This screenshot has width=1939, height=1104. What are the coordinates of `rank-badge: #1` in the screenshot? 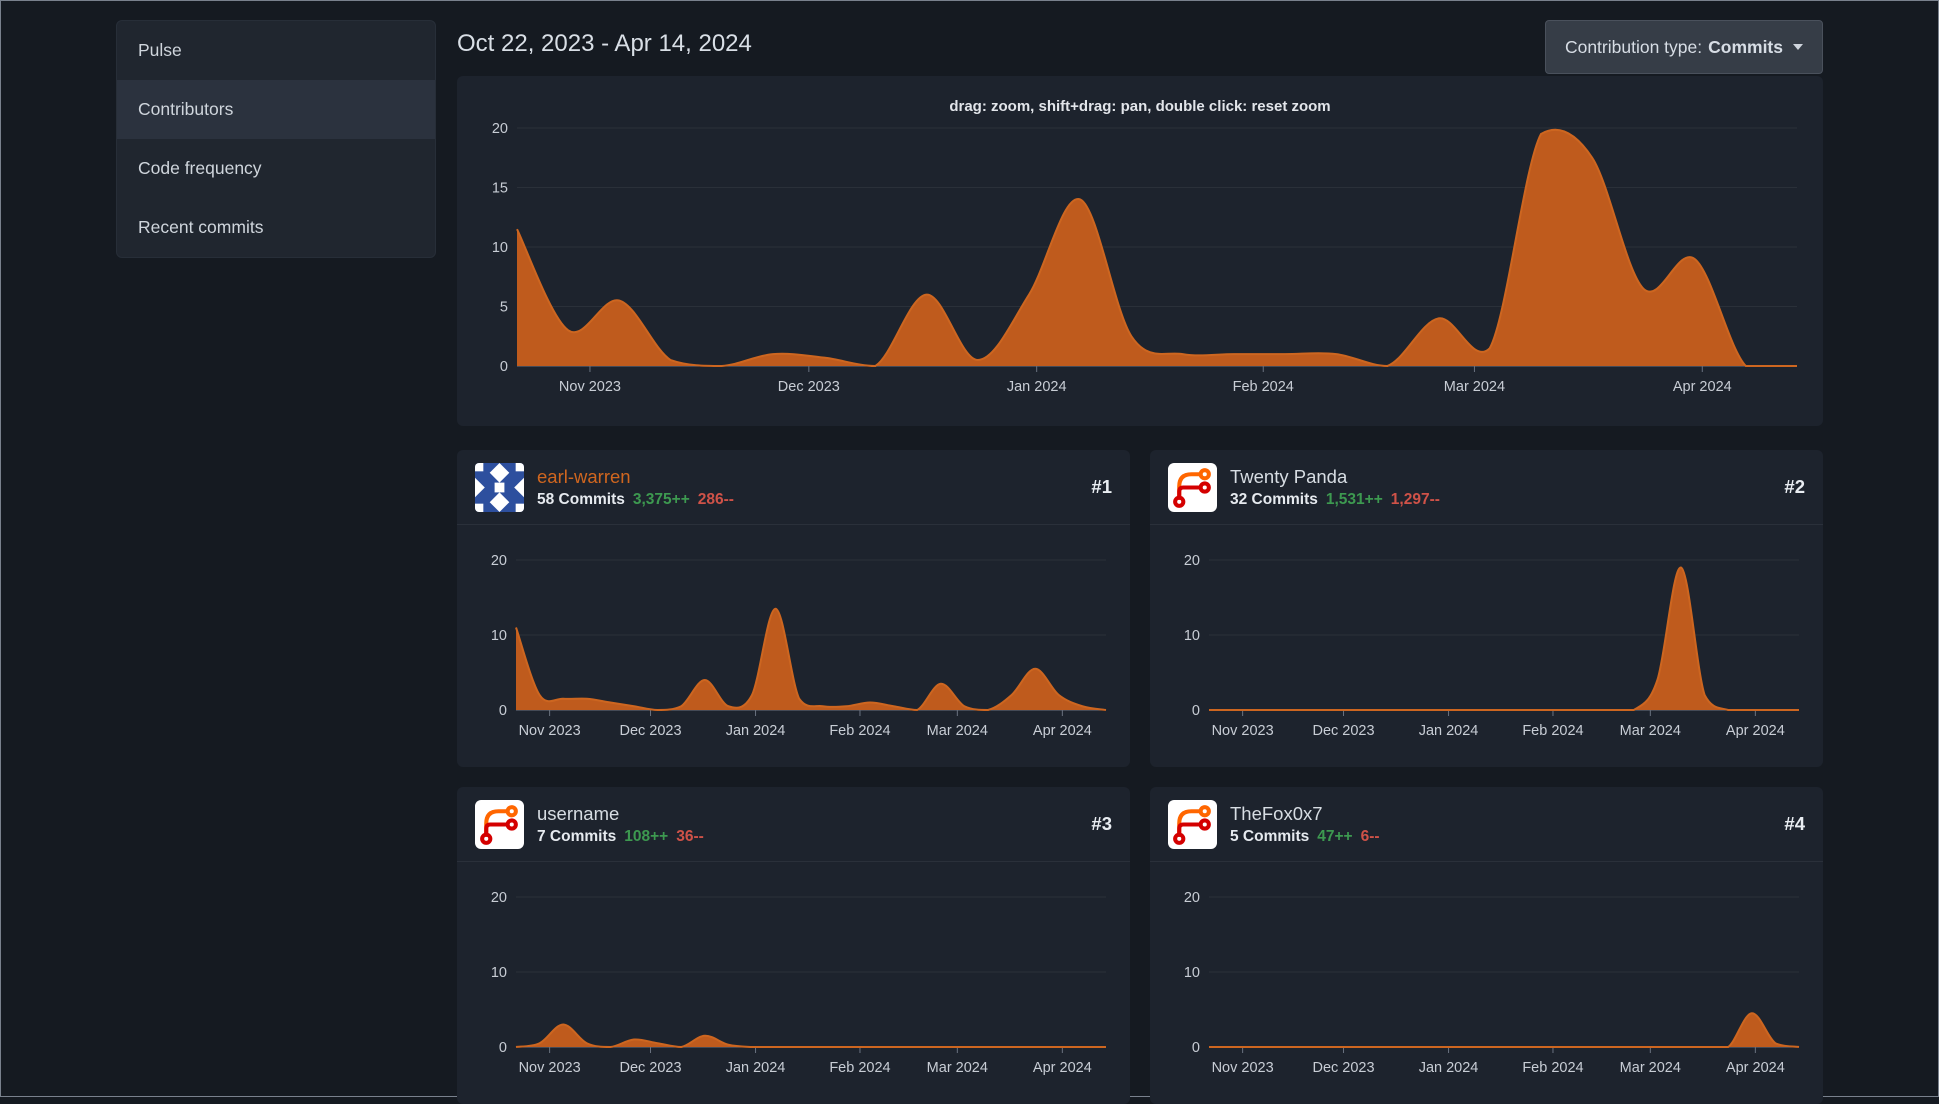 It's located at (1101, 486).